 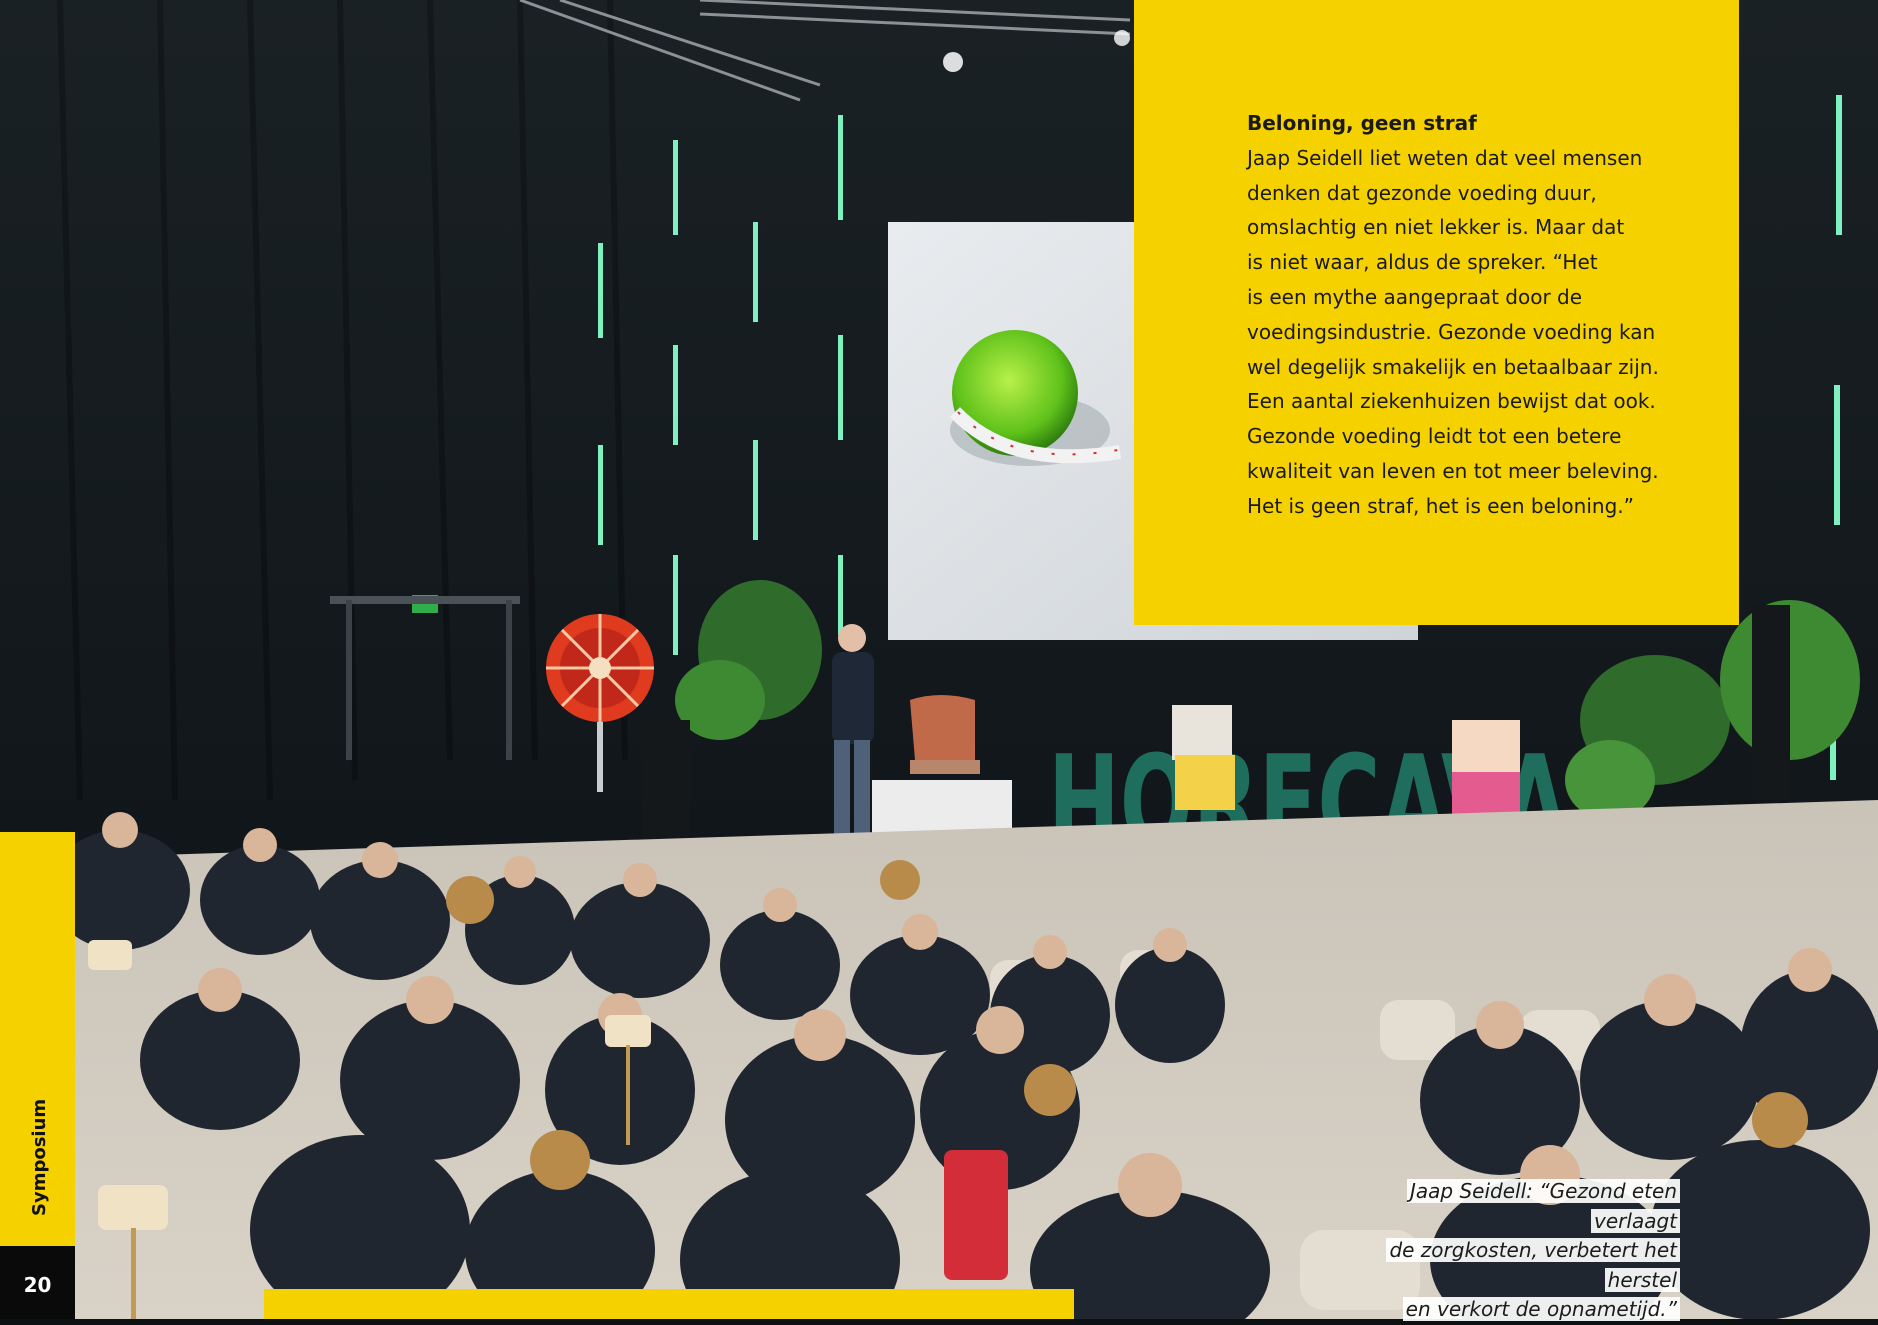 I want to click on next-section-bar, so click(x=669, y=1304).